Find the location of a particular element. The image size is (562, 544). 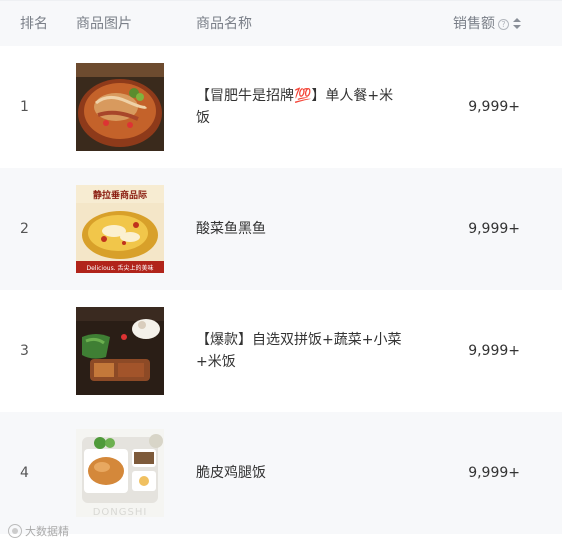

watermark: 大数据精 is located at coordinates (38, 531).